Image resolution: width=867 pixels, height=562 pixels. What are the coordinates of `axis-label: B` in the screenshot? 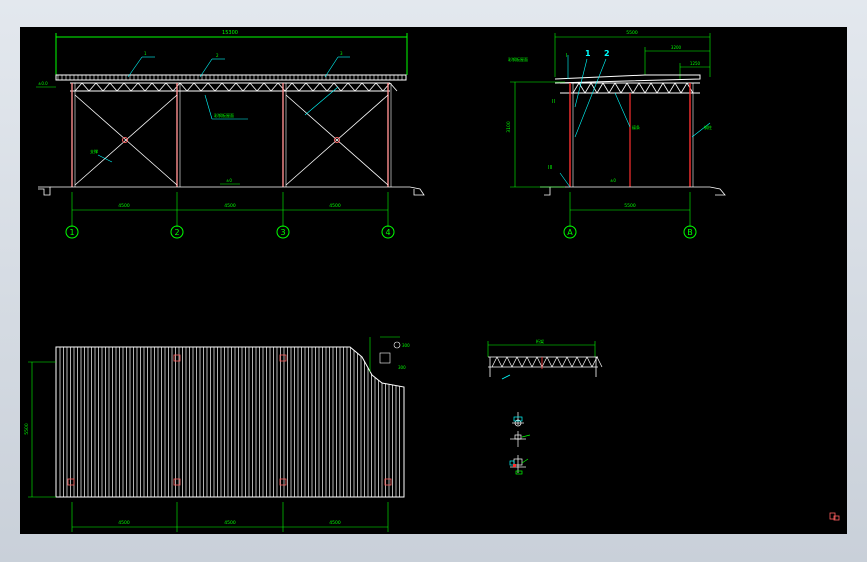 It's located at (690, 232).